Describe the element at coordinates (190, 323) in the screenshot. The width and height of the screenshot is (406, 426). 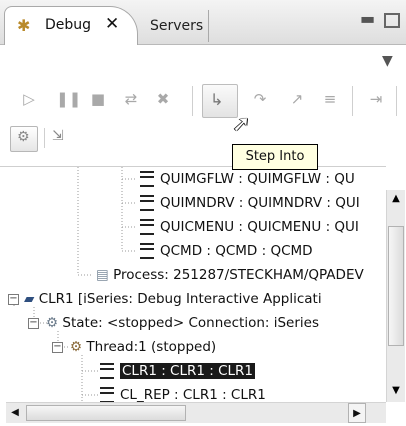
I see `state-label: State: <stopped> Connection: iSeries` at that location.